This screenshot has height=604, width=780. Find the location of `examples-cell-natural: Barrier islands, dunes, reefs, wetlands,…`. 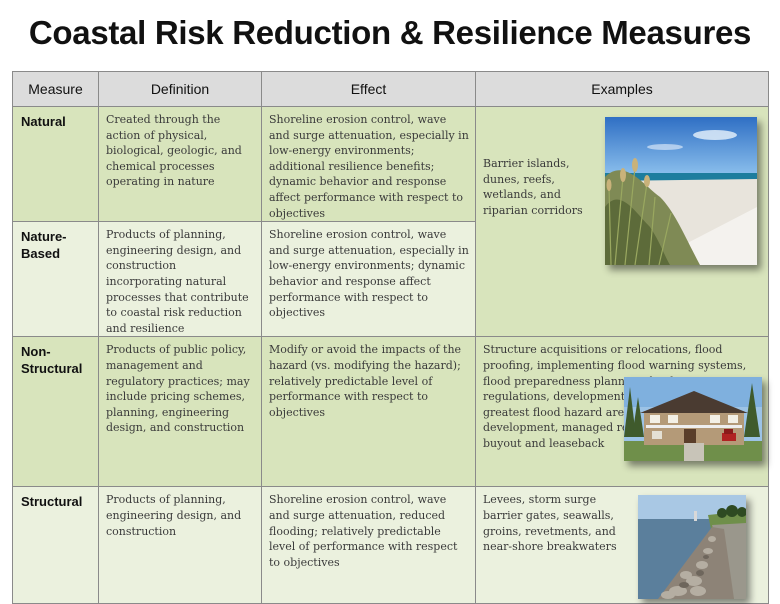

examples-cell-natural: Barrier islands, dunes, reefs, wetlands,… is located at coordinates (622, 221).